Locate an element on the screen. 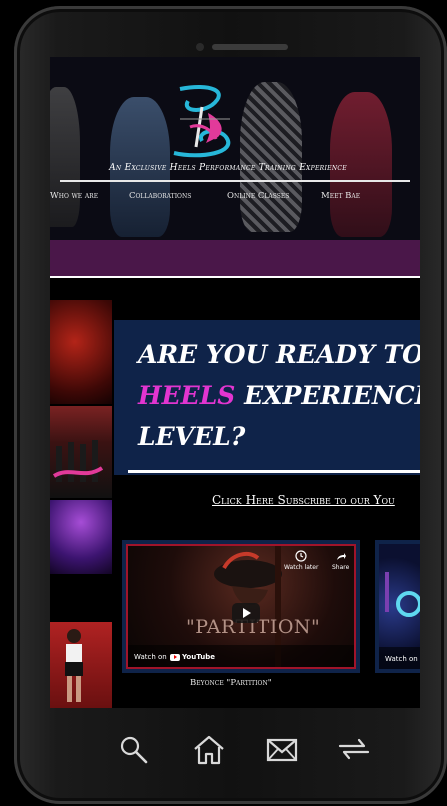 Image resolution: width=447 pixels, height=806 pixels. watch-on-youtube-button: Watch on is located at coordinates (401, 659).